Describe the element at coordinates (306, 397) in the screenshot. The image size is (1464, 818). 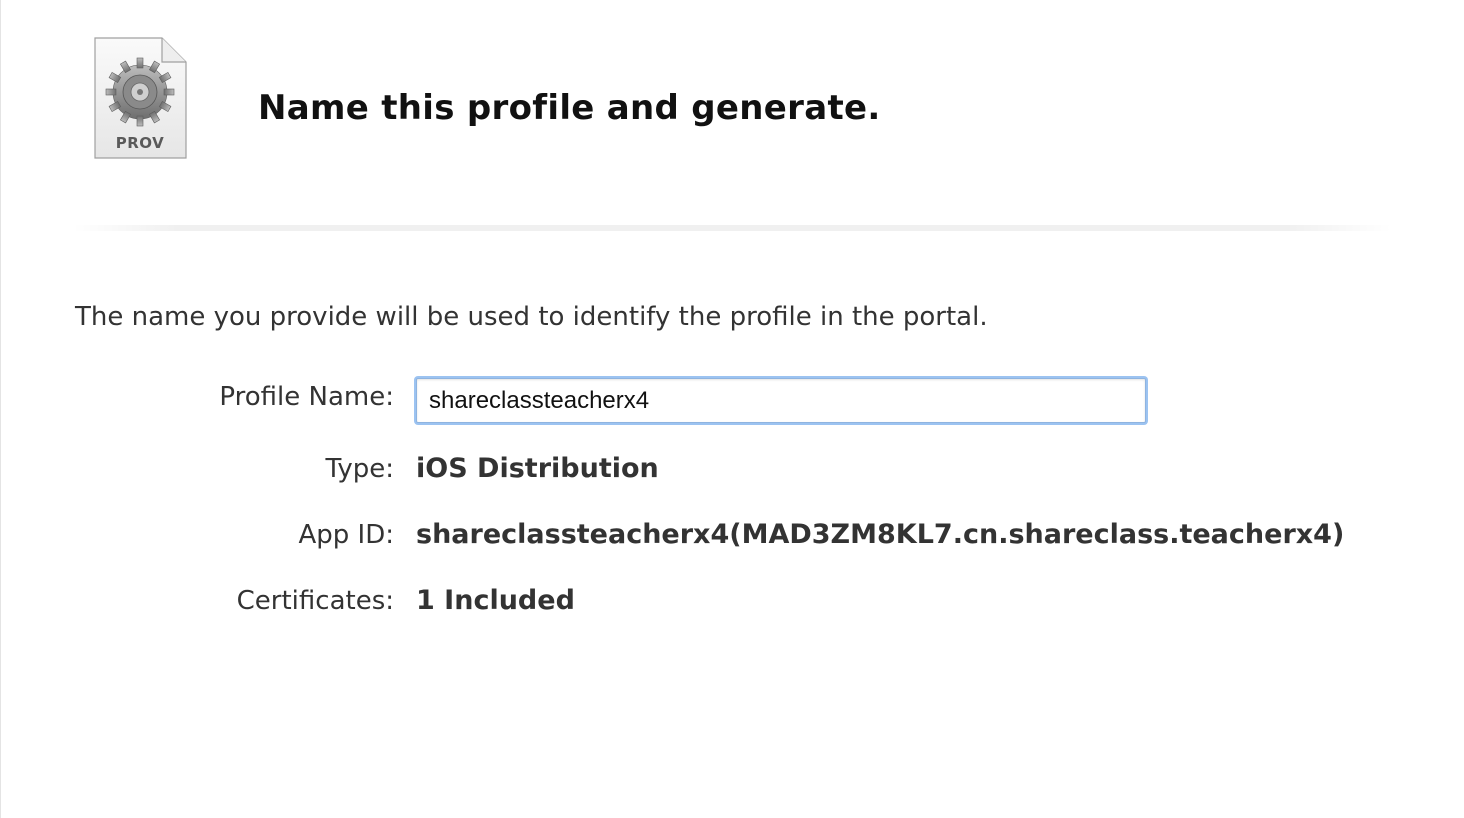
I see `profile-name-label: Profile Name:` at that location.